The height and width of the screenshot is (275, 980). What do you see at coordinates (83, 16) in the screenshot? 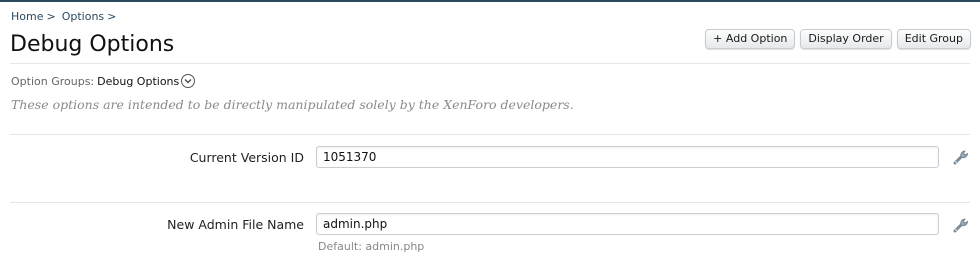
I see `breadcrumb-options: Options` at bounding box center [83, 16].